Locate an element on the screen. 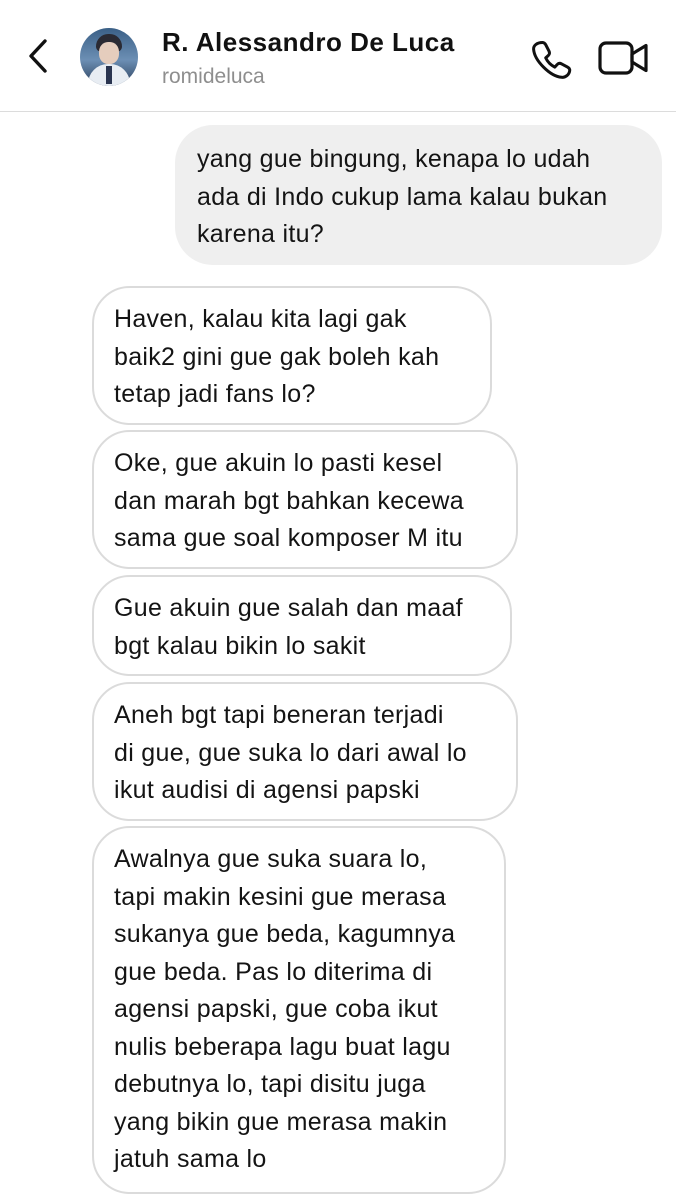 Image resolution: width=676 pixels, height=1199 pixels. chevron-left-icon is located at coordinates (38, 56).